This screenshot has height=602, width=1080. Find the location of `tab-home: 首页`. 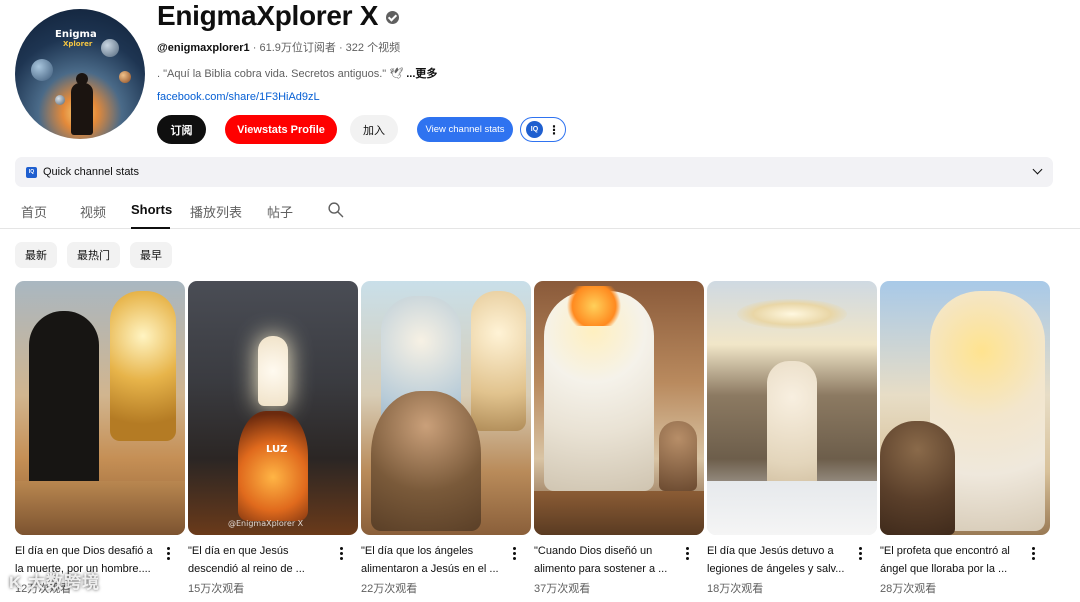

tab-home: 首页 is located at coordinates (34, 211).